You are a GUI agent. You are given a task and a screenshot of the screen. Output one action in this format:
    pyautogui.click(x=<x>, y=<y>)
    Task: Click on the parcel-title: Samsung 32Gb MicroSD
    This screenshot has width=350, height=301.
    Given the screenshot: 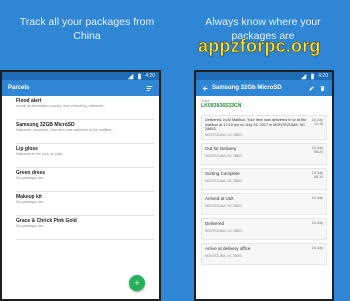 What is the action you would take?
    pyautogui.click(x=247, y=88)
    